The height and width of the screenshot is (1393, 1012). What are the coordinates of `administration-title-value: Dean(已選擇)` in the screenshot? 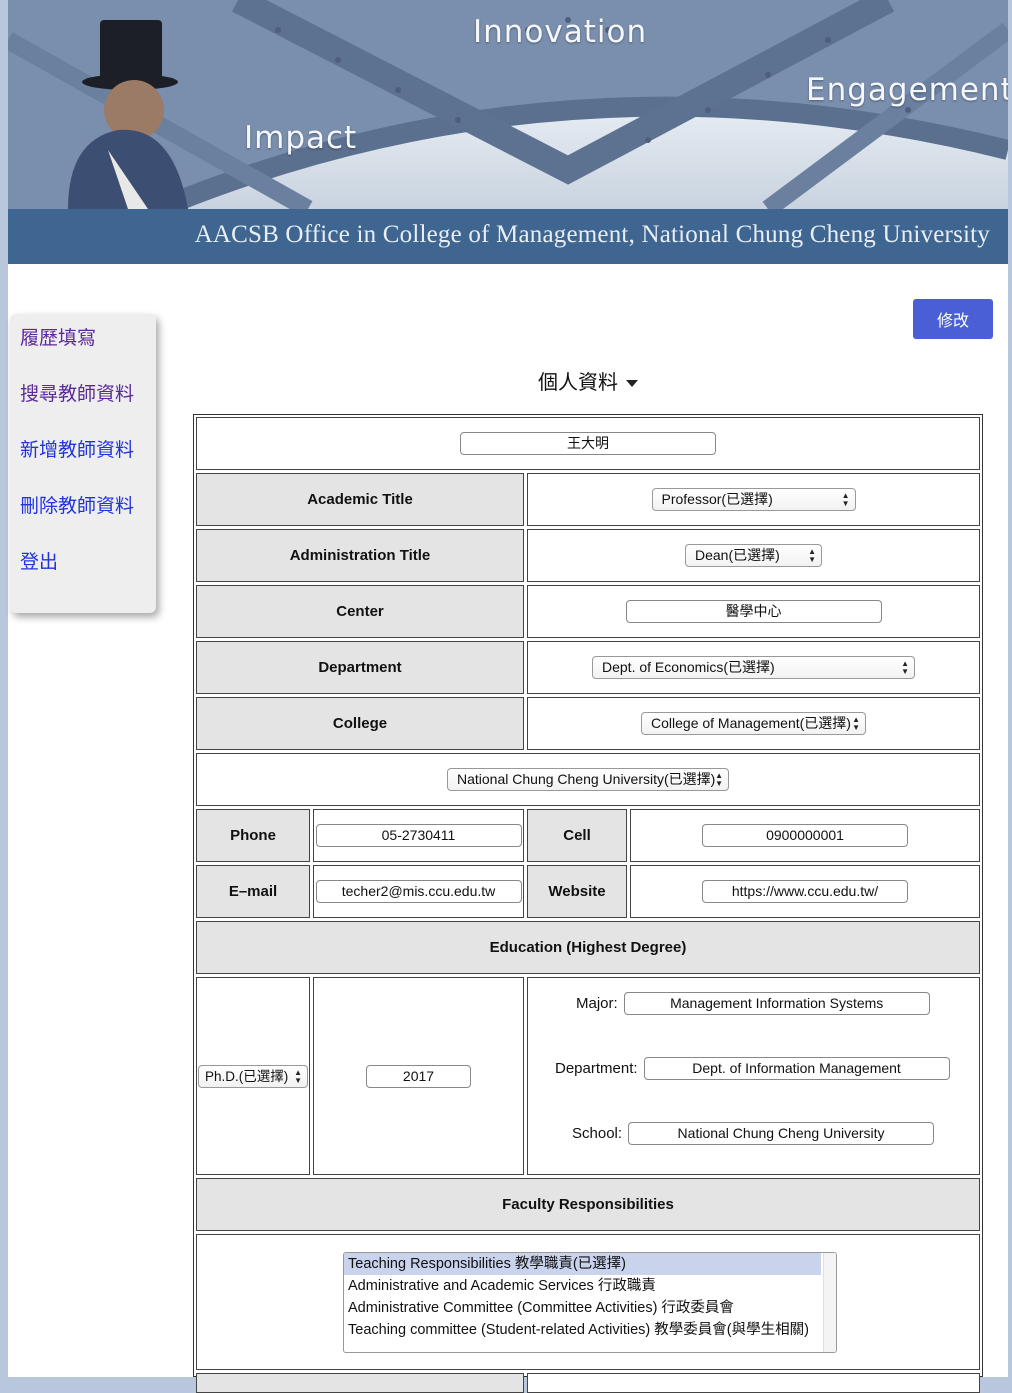 It's located at (737, 555).